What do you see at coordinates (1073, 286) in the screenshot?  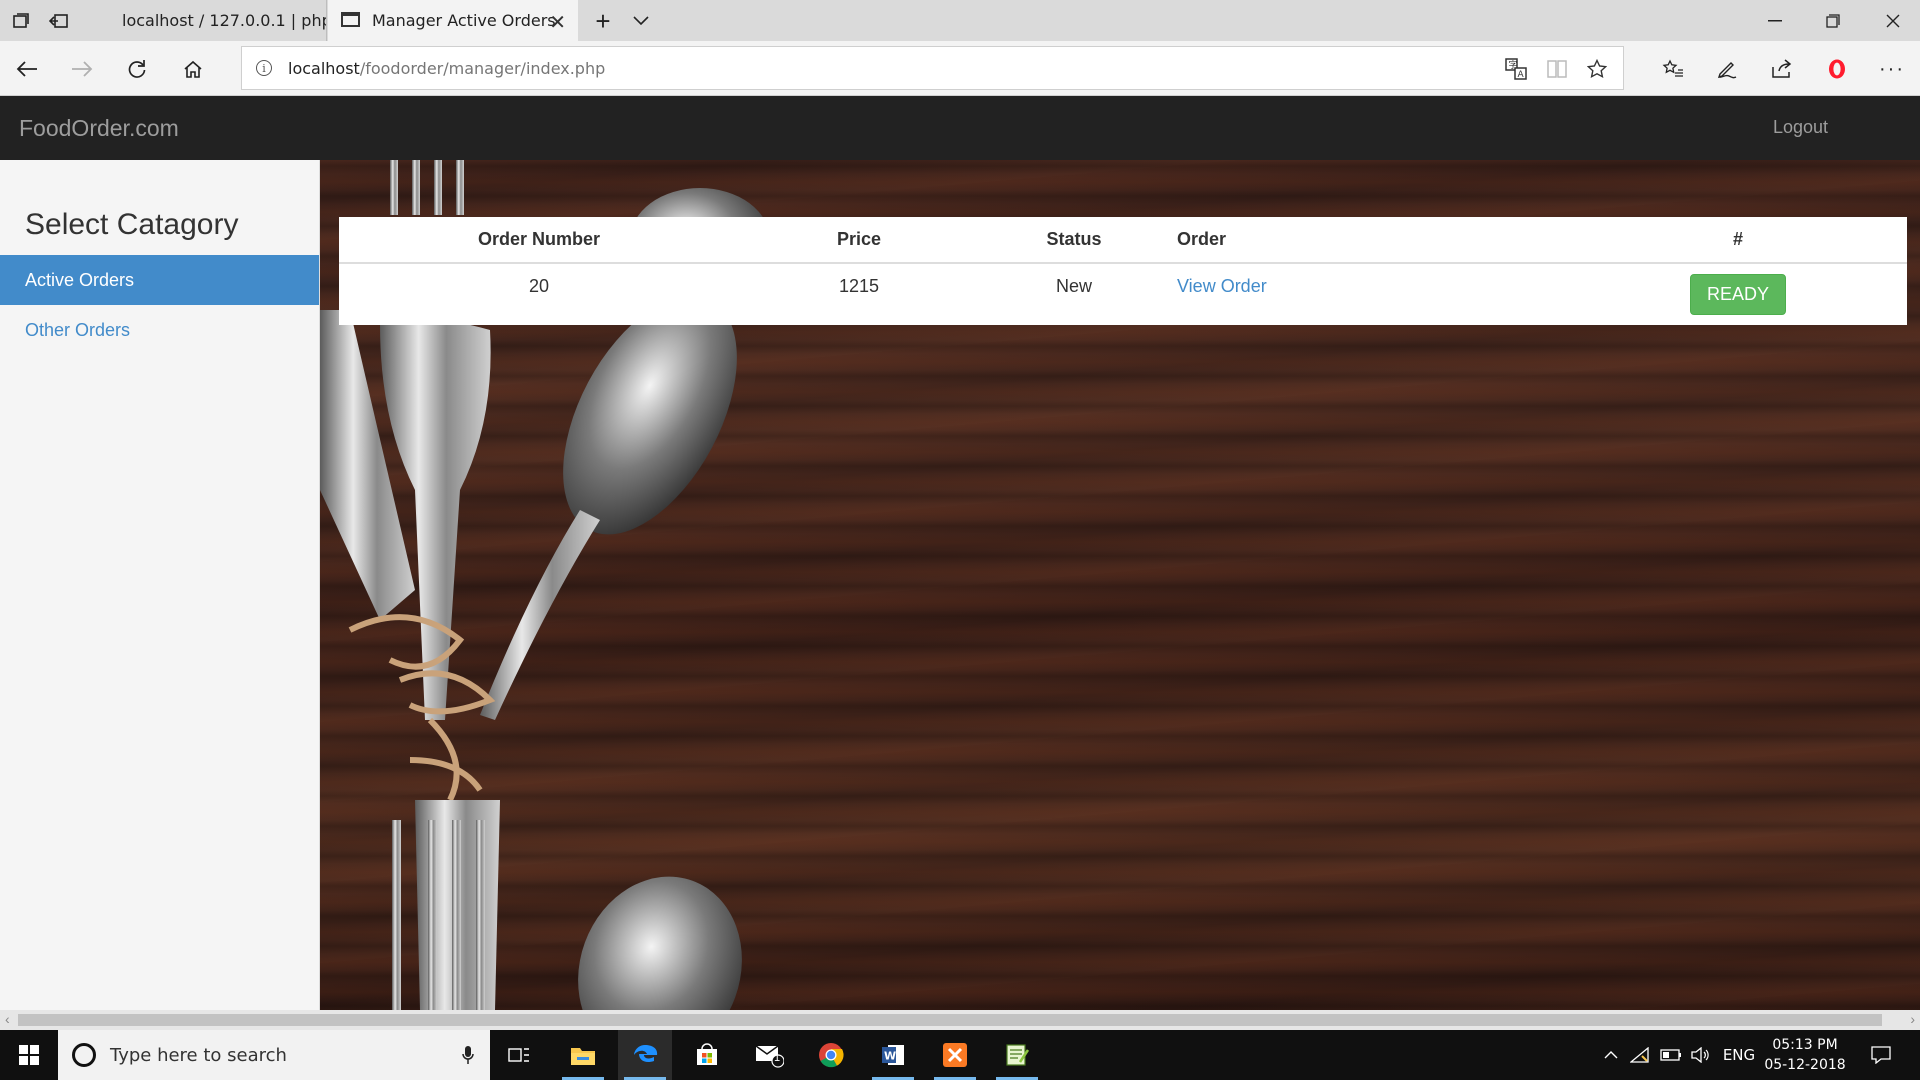 I see `order-status-cell: New` at bounding box center [1073, 286].